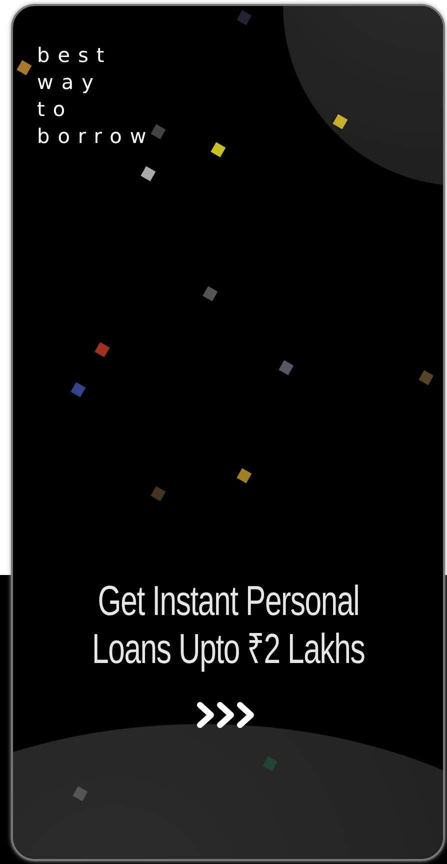 This screenshot has height=864, width=447. I want to click on headline-text: Get Instant Personal, so click(228, 601).